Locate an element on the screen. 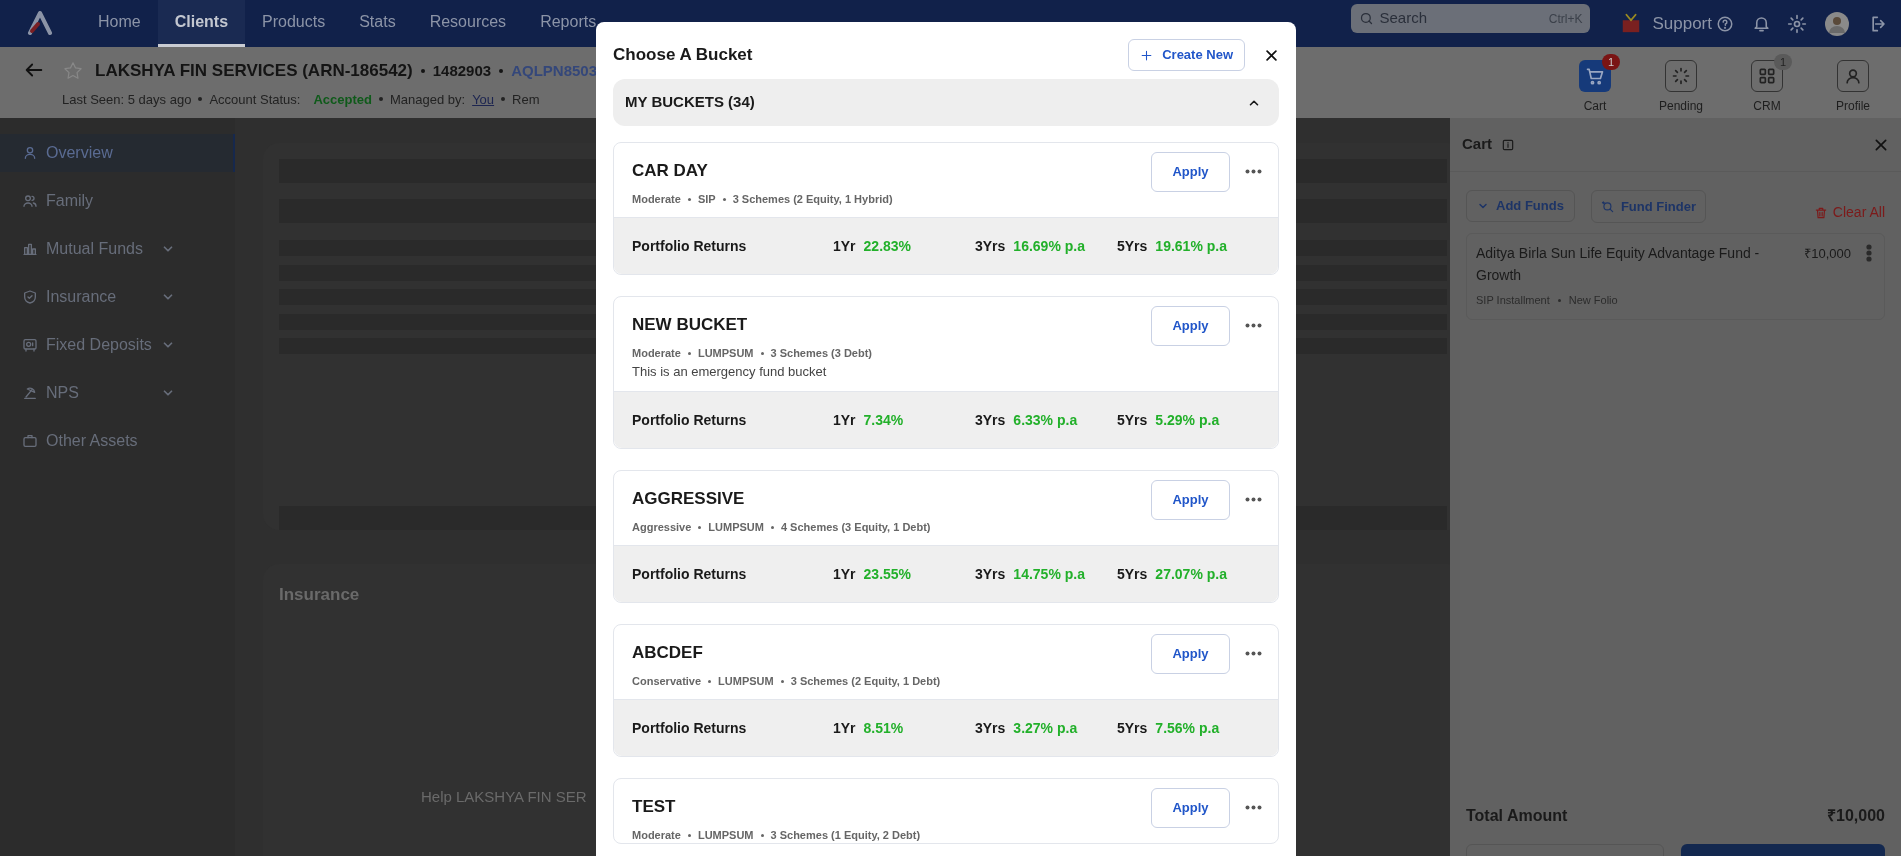 The image size is (1901, 856). return-value: 5.29% p.a is located at coordinates (1187, 420).